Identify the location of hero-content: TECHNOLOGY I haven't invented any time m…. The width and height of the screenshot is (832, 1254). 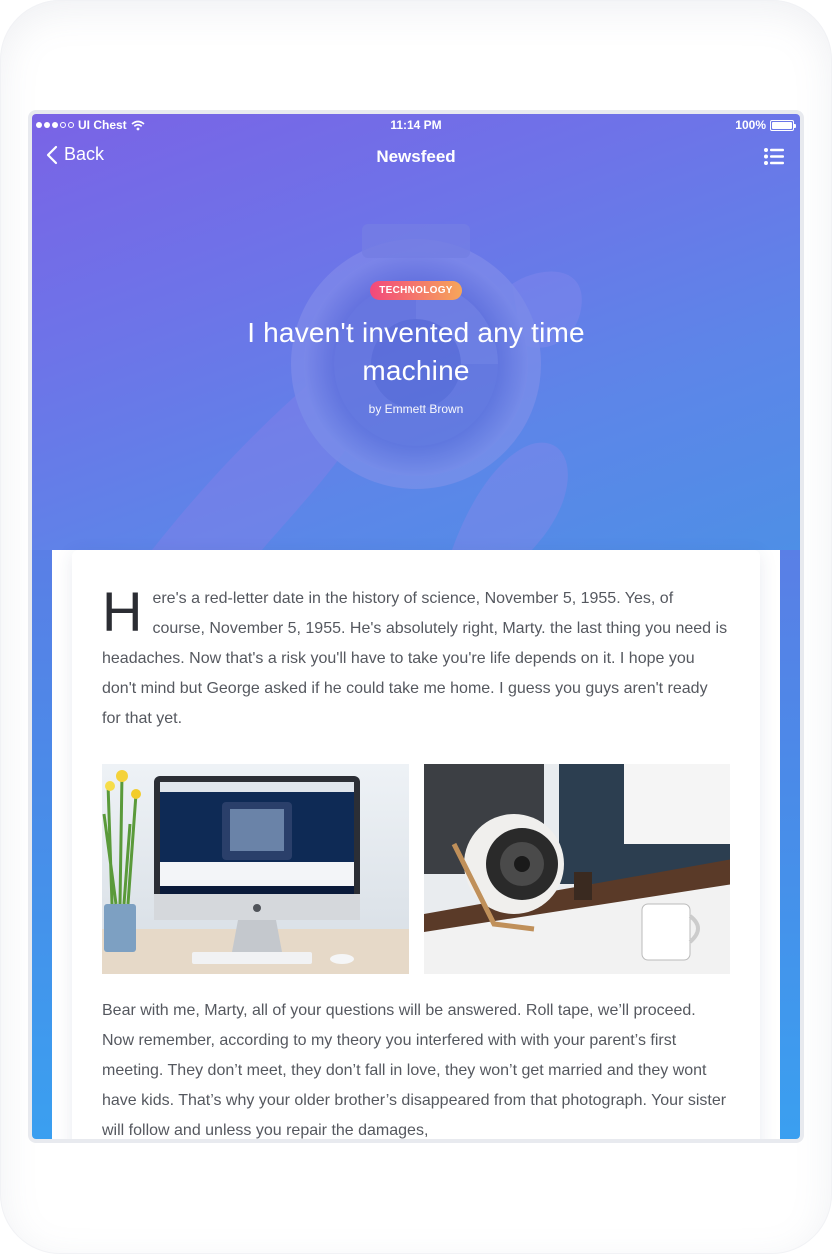
(416, 348).